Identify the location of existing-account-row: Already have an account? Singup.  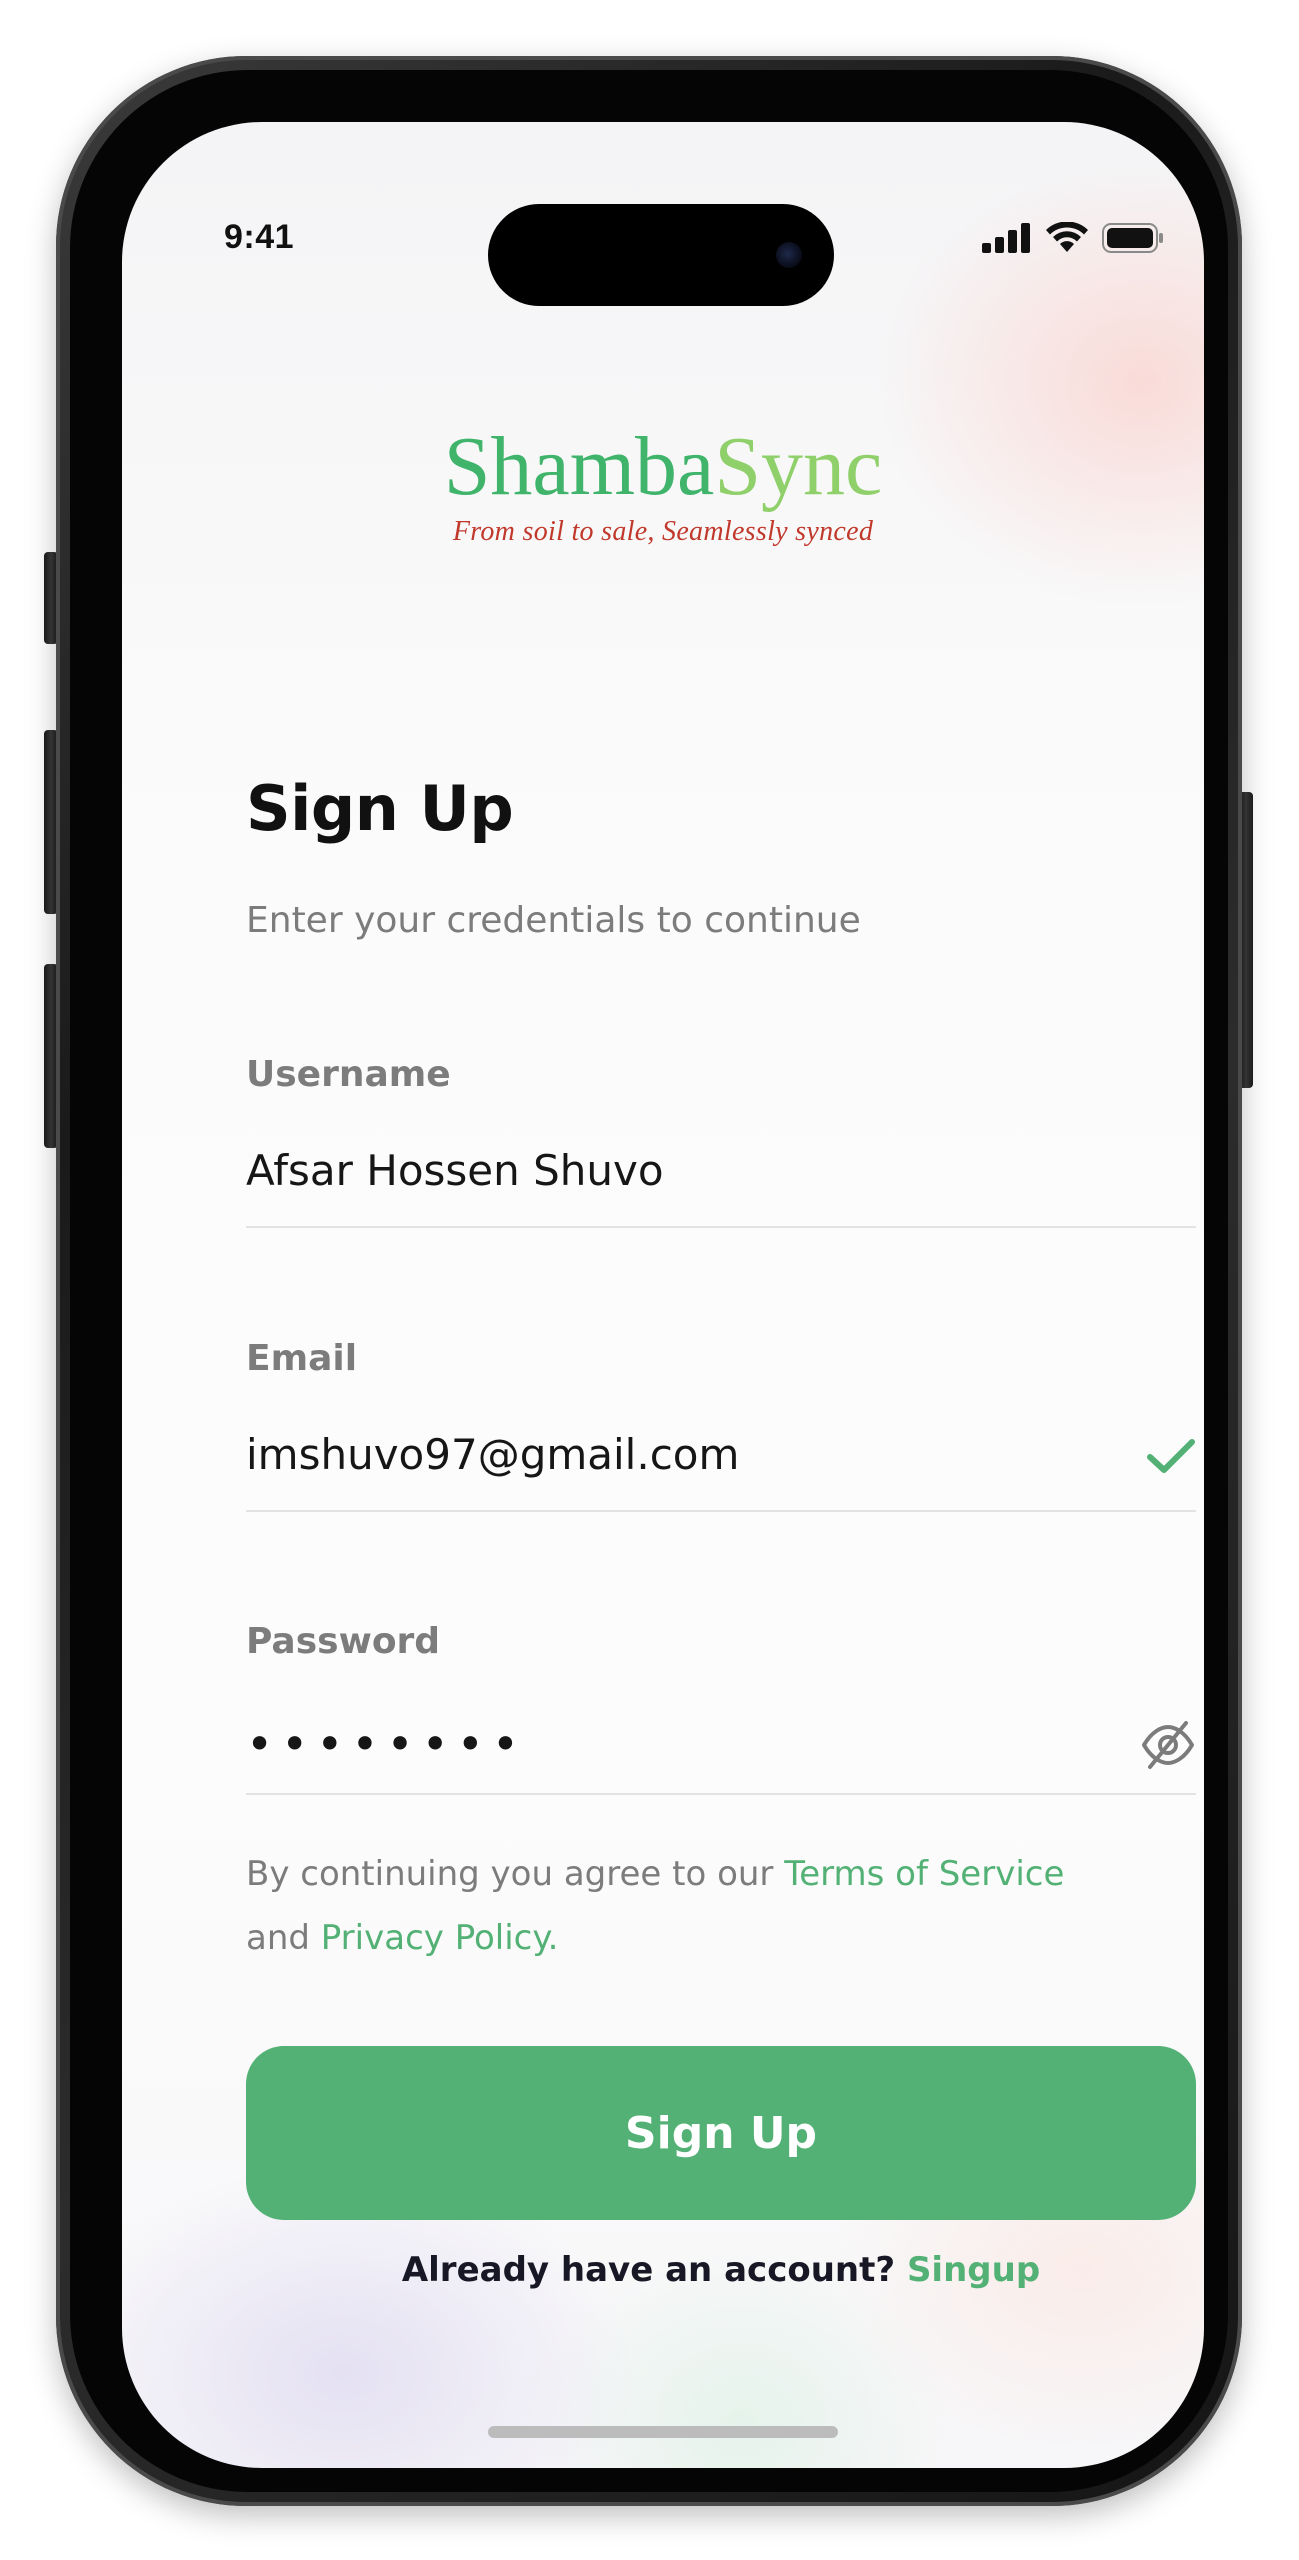
(721, 2270).